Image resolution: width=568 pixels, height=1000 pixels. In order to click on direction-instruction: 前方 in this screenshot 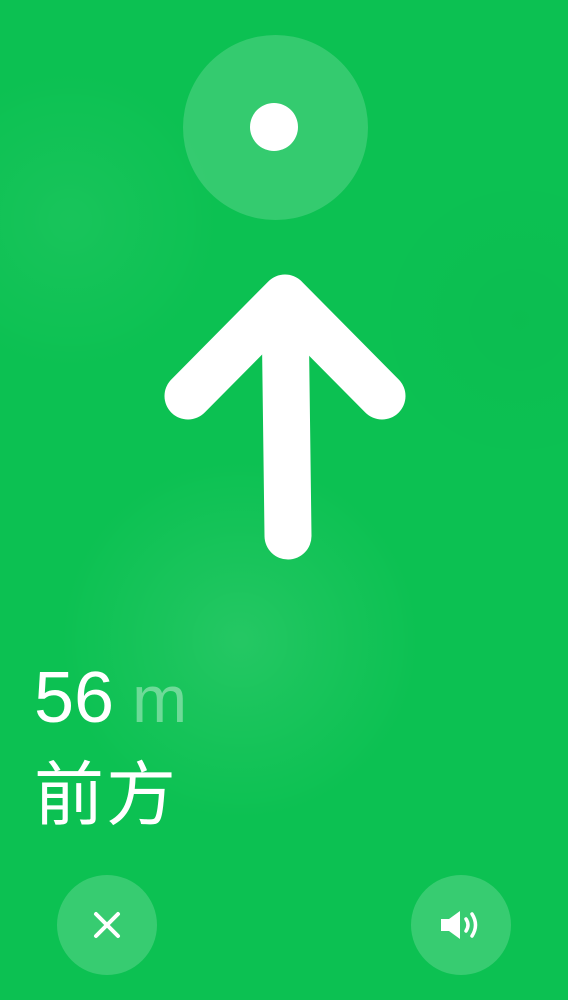, I will do `click(106, 795)`.